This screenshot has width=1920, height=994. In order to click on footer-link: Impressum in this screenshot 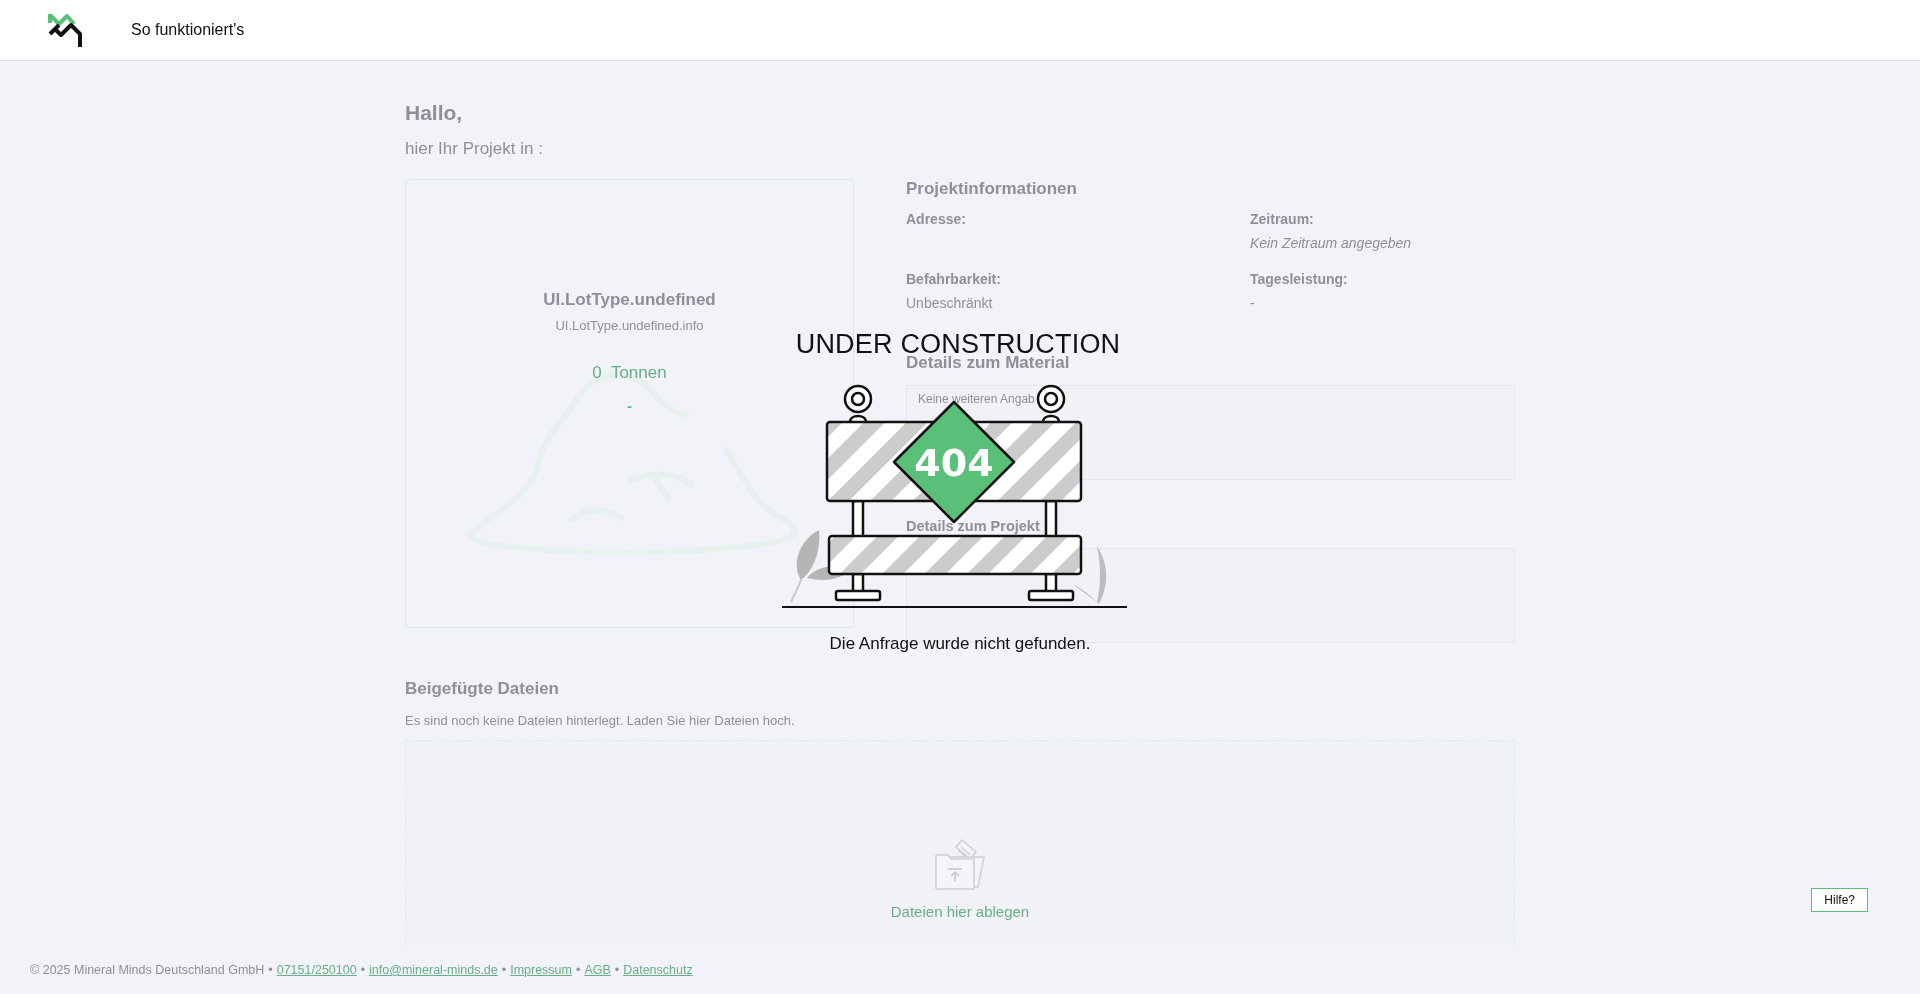, I will do `click(541, 970)`.